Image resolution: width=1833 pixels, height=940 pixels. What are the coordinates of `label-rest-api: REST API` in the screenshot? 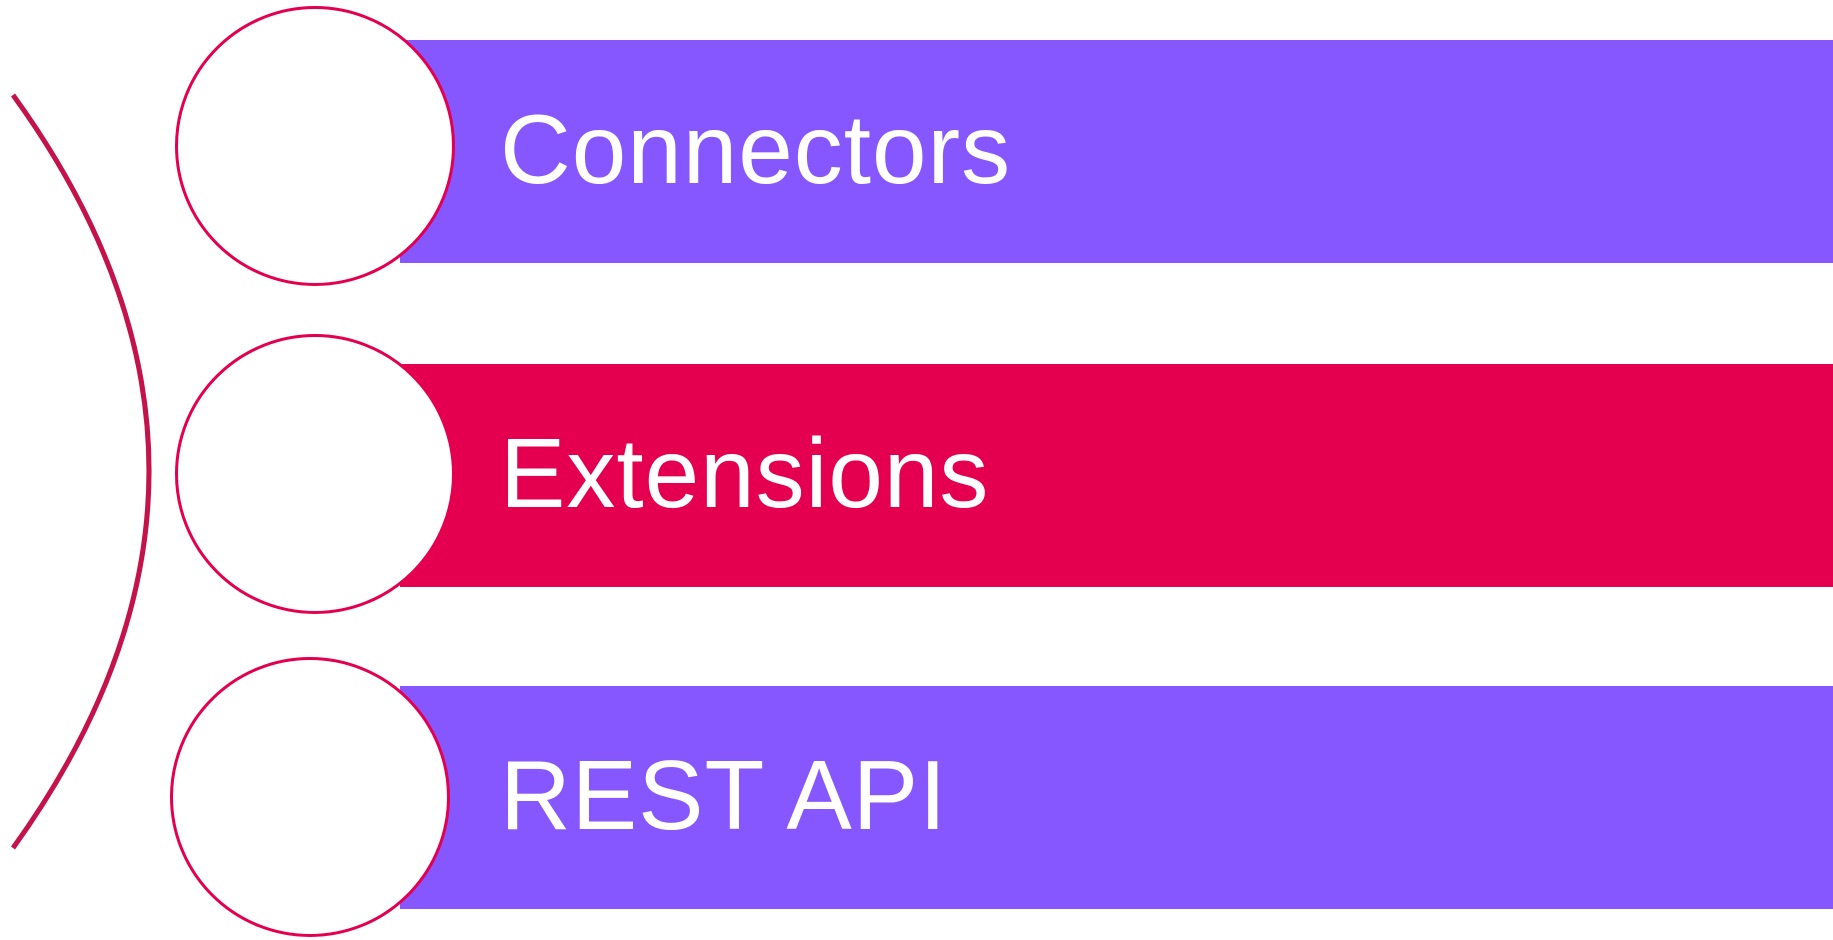 It's located at (724, 795).